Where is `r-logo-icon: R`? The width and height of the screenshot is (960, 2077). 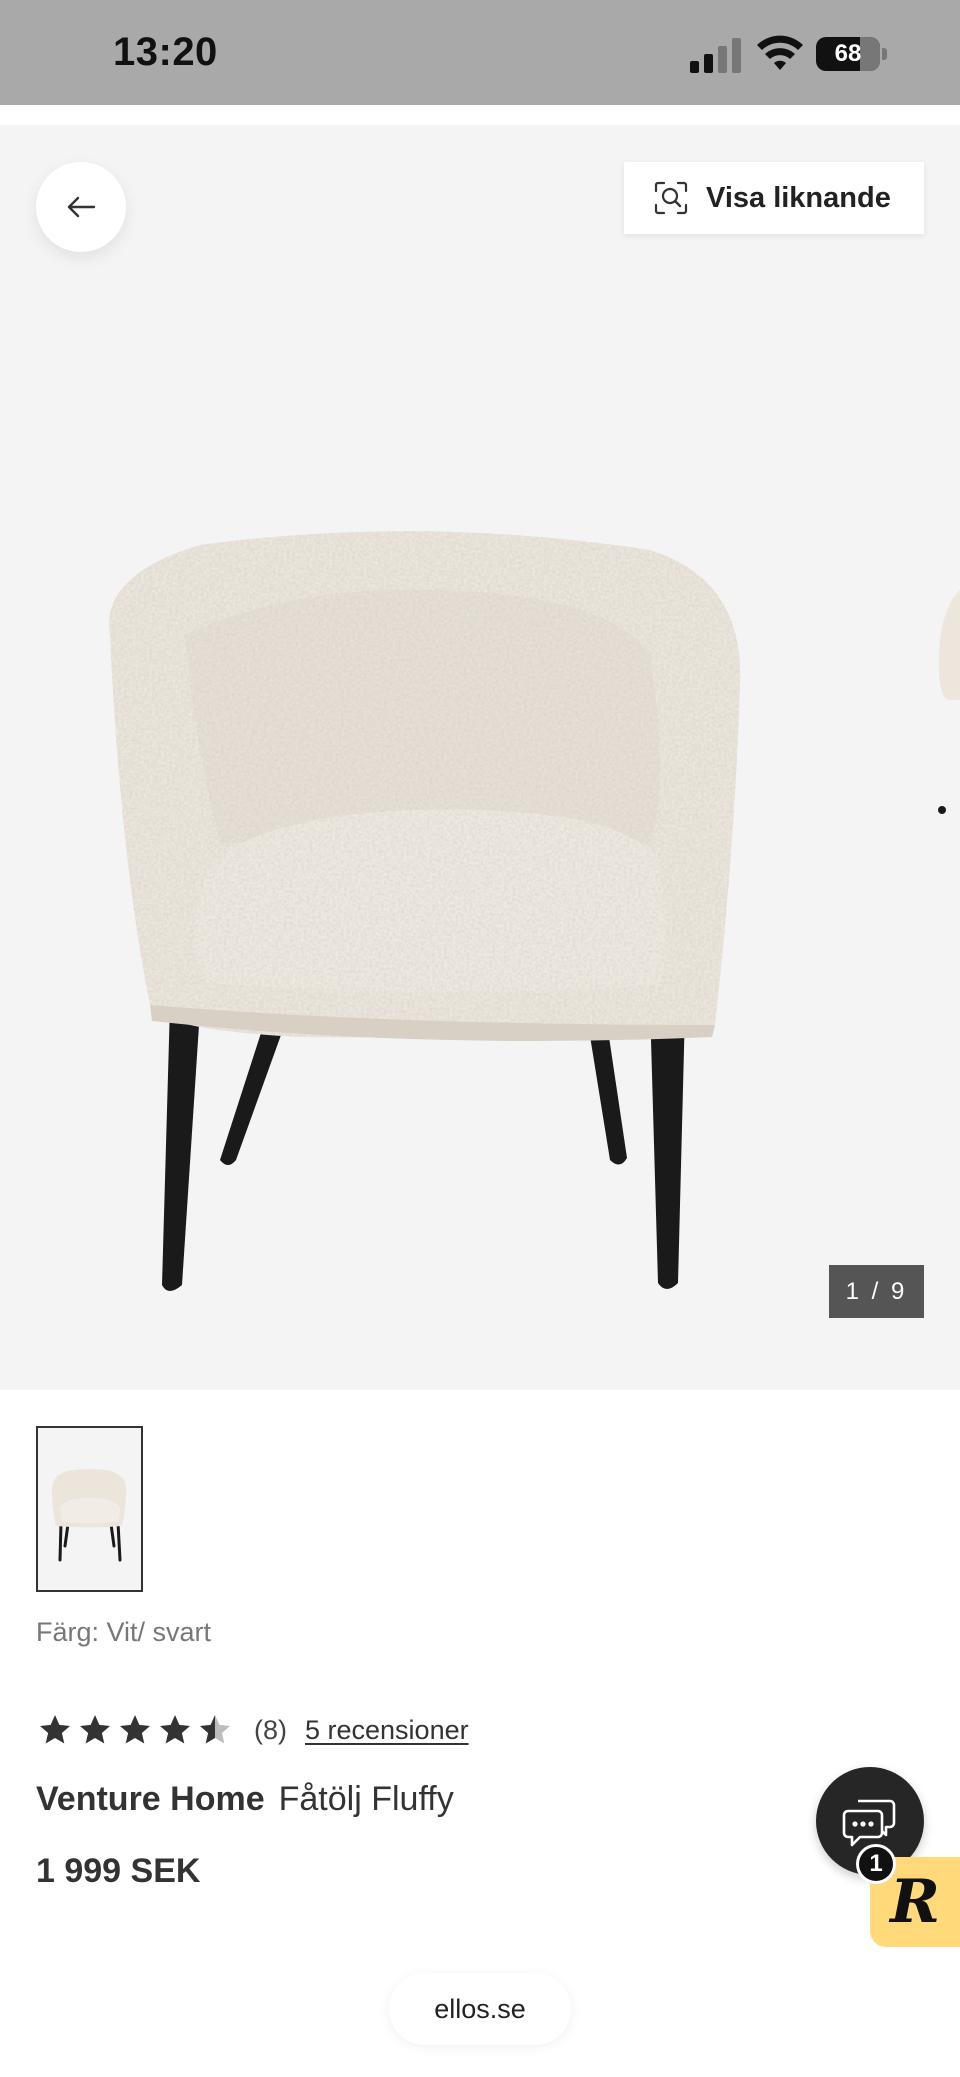 r-logo-icon: R is located at coordinates (915, 1902).